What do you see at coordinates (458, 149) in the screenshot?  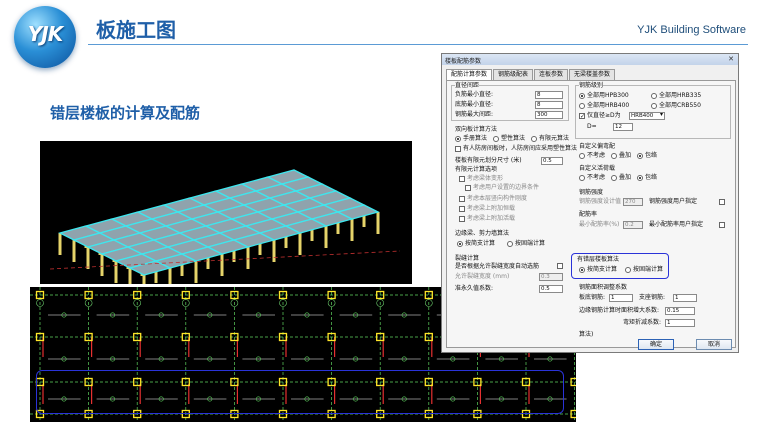 I see `civil-defense-checkbox` at bounding box center [458, 149].